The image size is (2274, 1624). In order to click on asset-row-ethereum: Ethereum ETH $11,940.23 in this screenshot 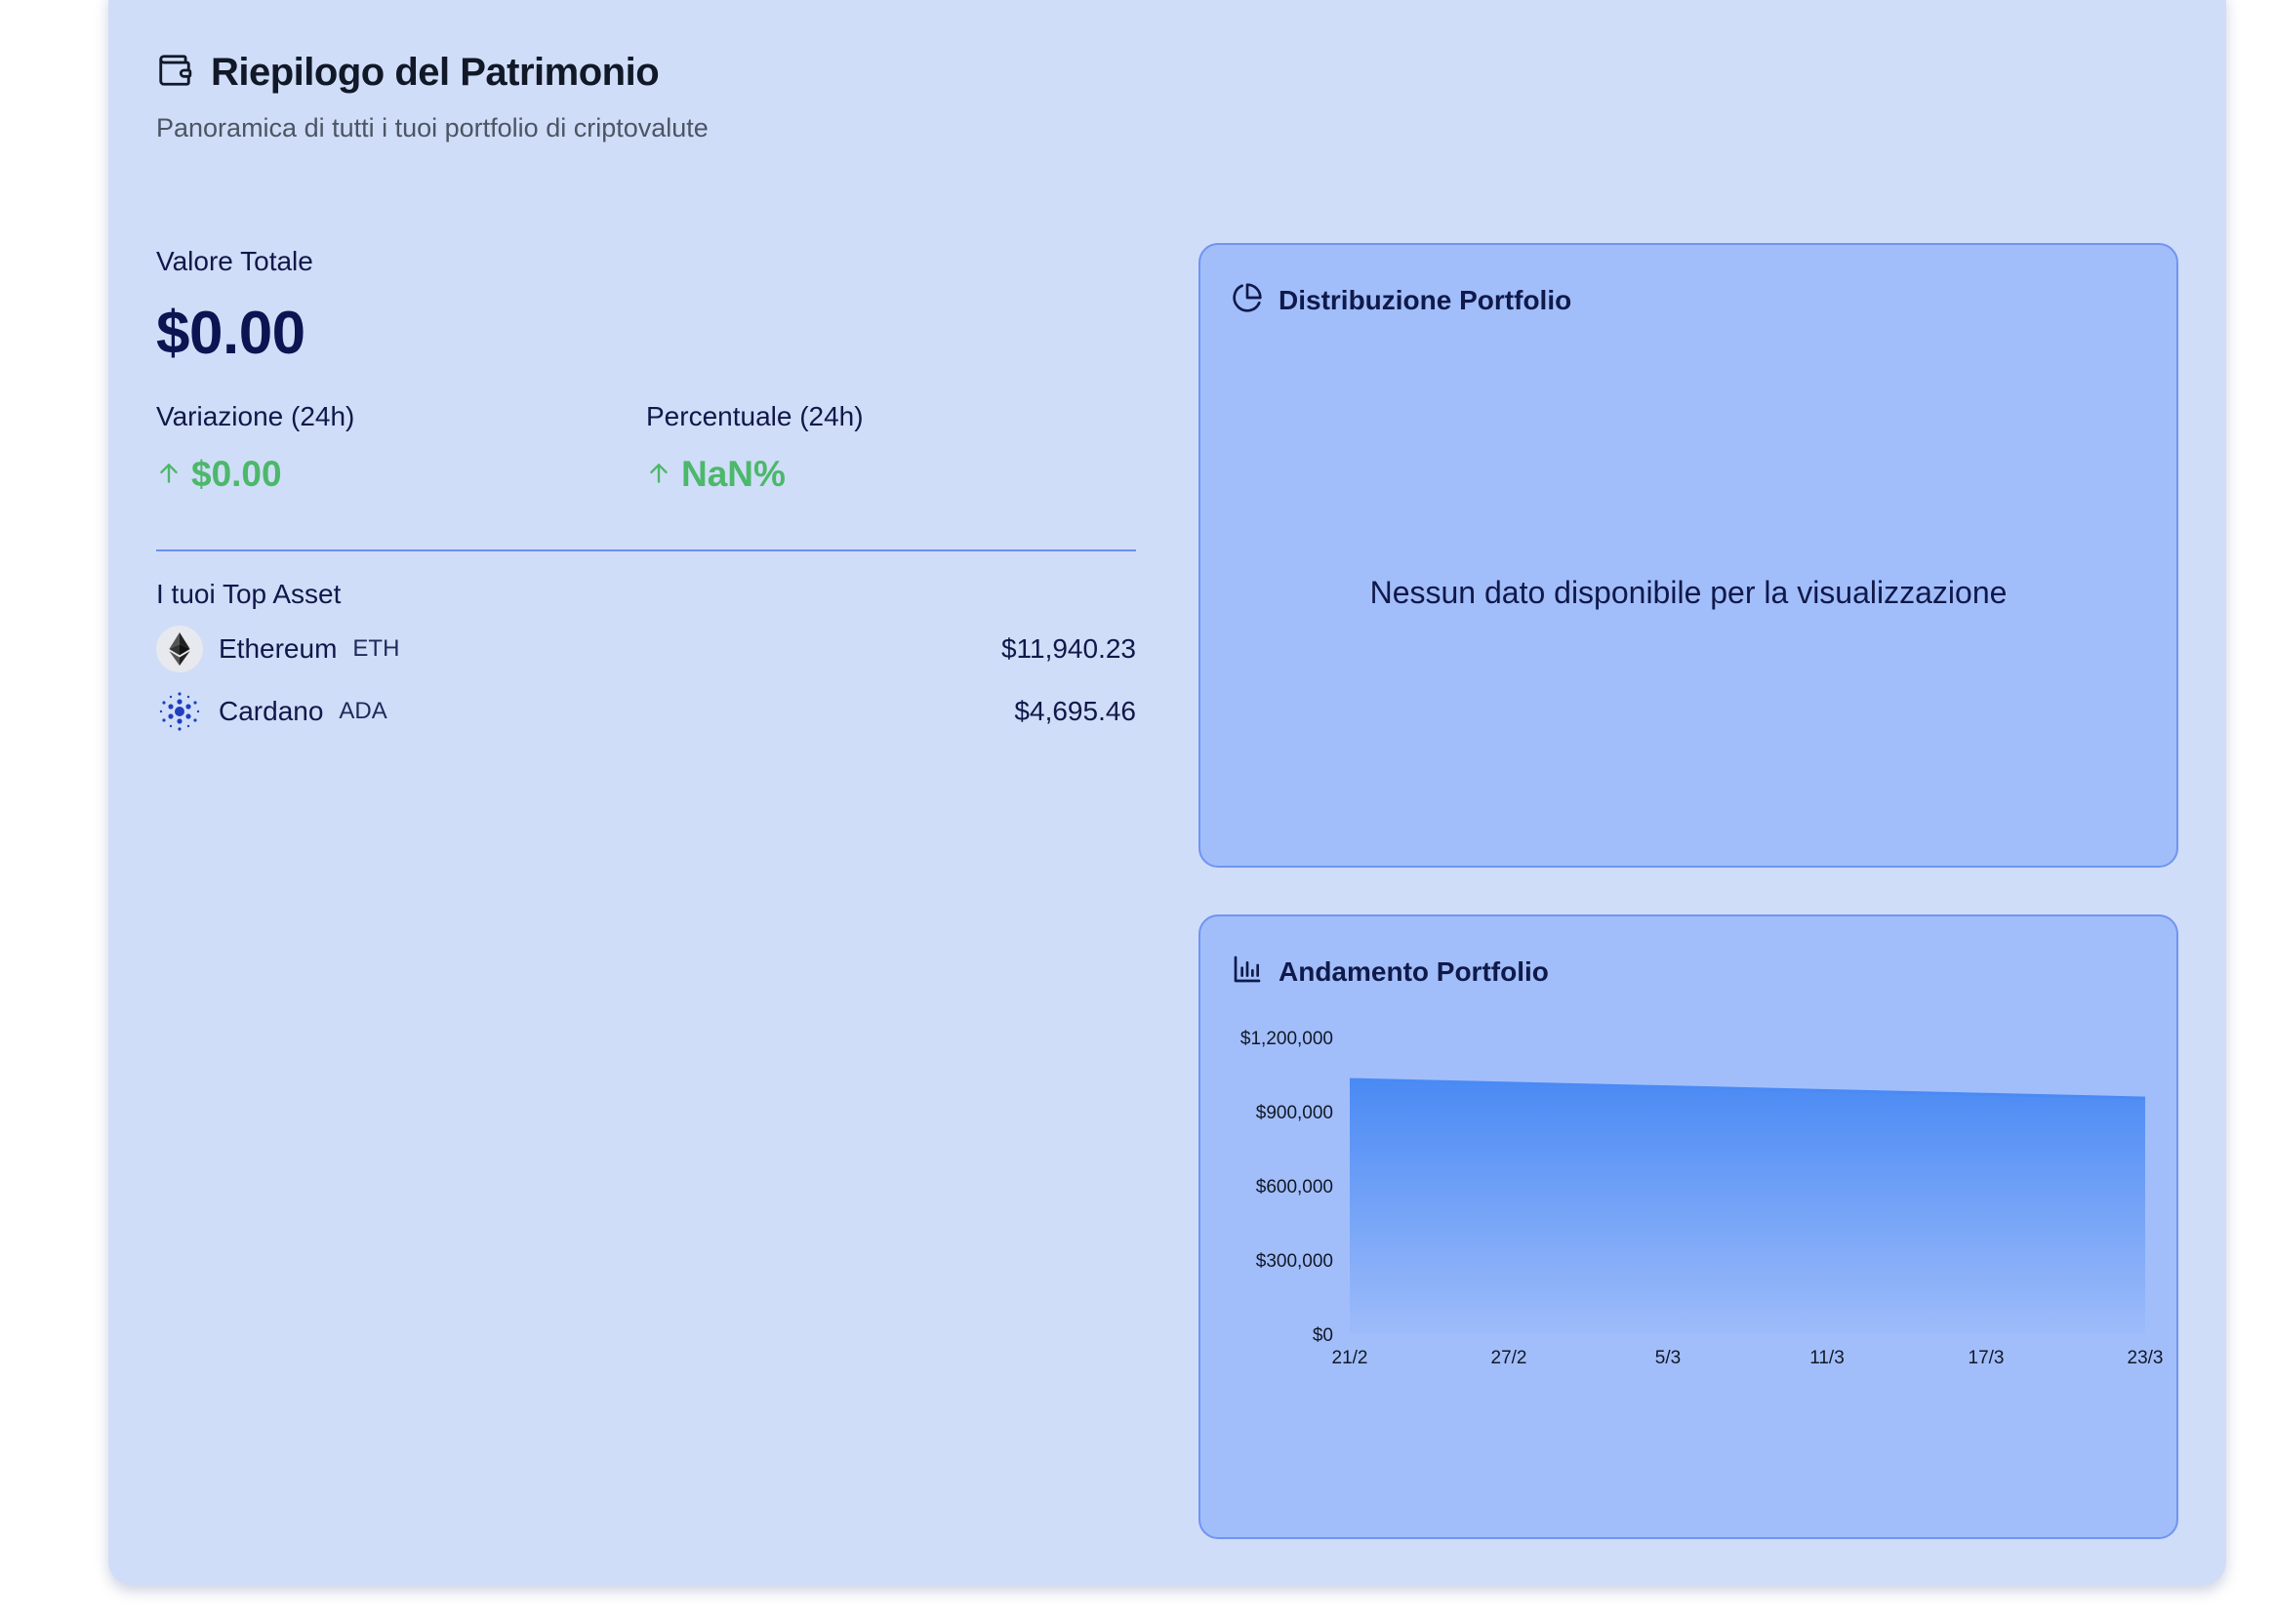, I will do `click(646, 649)`.